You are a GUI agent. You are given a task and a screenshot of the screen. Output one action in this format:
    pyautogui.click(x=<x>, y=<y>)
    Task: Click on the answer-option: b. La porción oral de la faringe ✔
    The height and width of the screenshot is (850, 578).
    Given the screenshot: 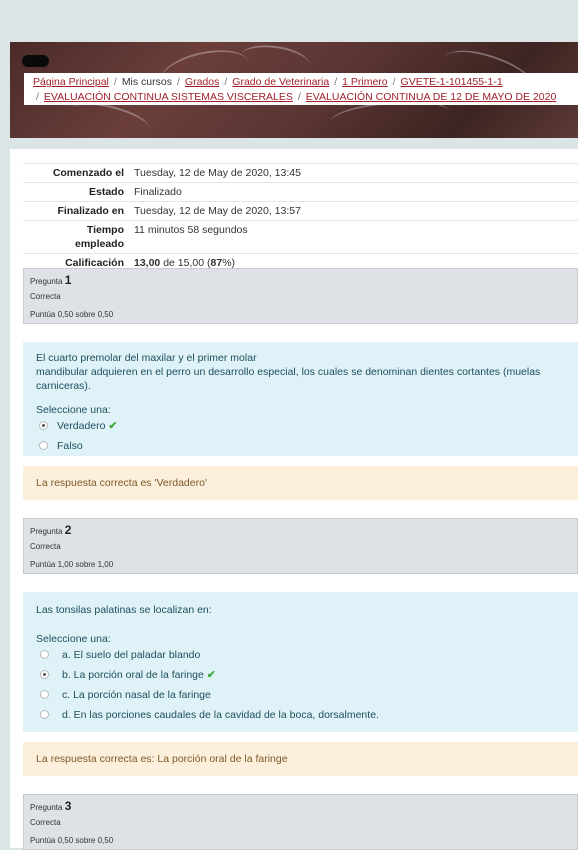 What is the action you would take?
    pyautogui.click(x=300, y=675)
    